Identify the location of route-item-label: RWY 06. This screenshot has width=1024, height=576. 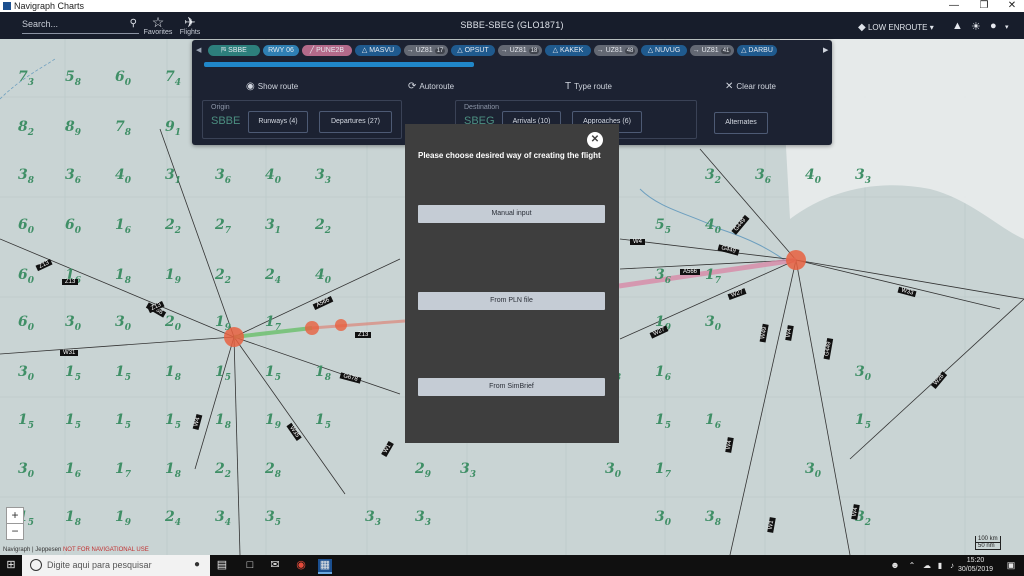
(281, 50).